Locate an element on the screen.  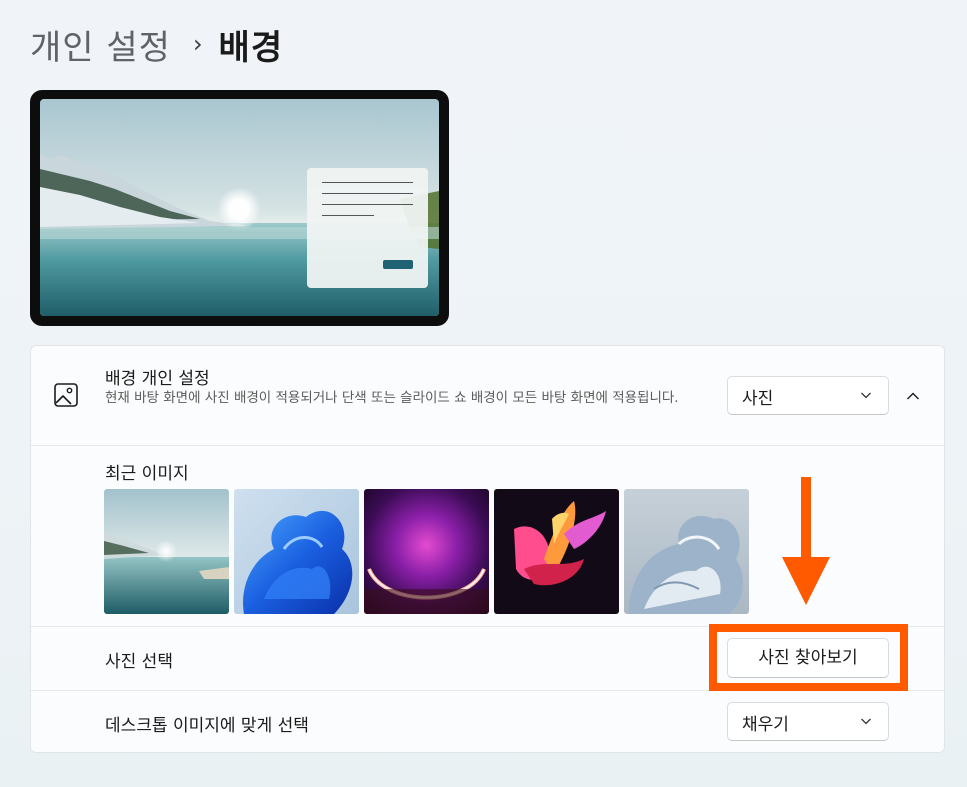
colorful-ribbons-image is located at coordinates (556, 551).